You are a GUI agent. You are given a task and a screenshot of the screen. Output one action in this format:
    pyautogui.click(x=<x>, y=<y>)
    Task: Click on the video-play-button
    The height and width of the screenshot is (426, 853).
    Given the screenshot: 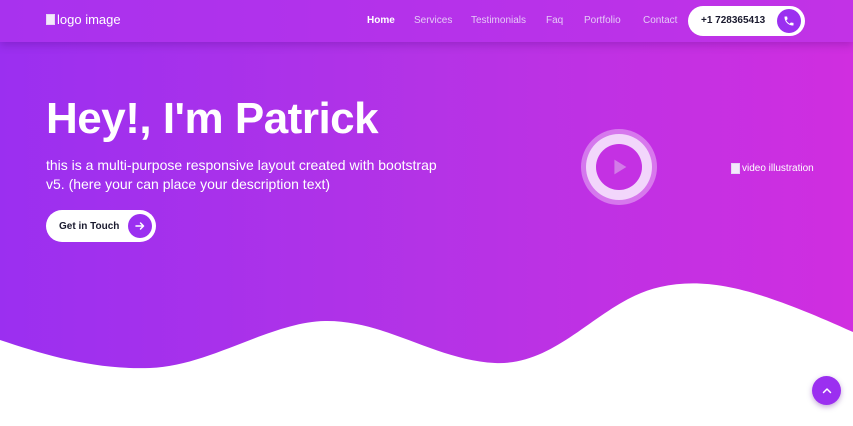 What is the action you would take?
    pyautogui.click(x=619, y=167)
    